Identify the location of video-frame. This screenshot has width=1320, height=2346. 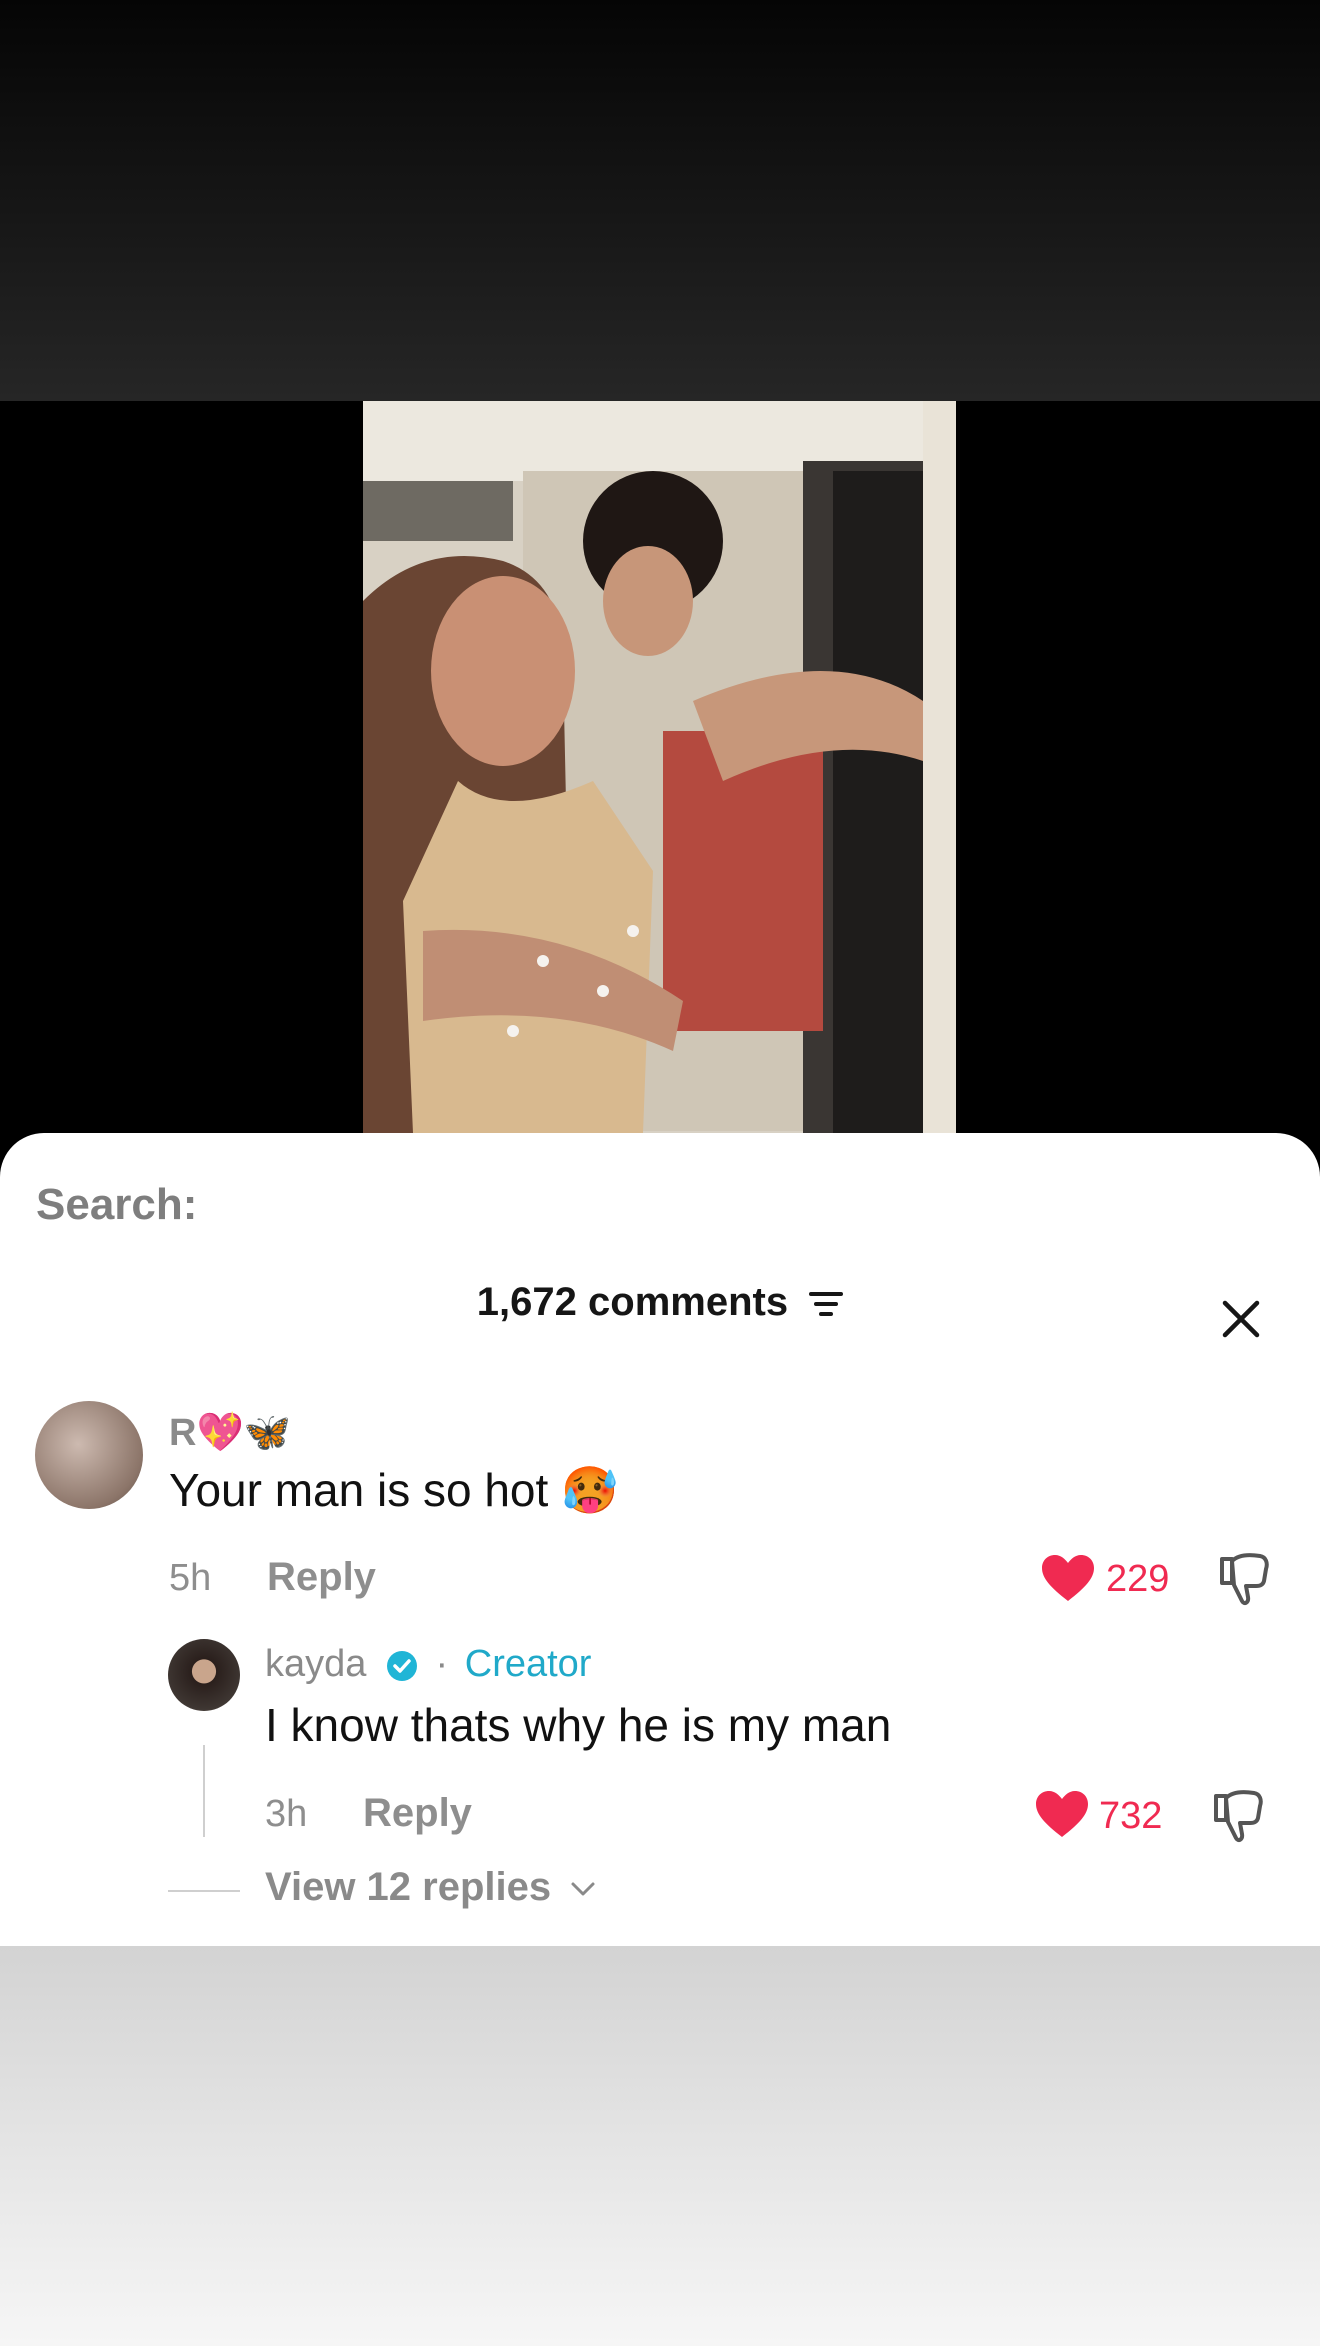
(659, 767).